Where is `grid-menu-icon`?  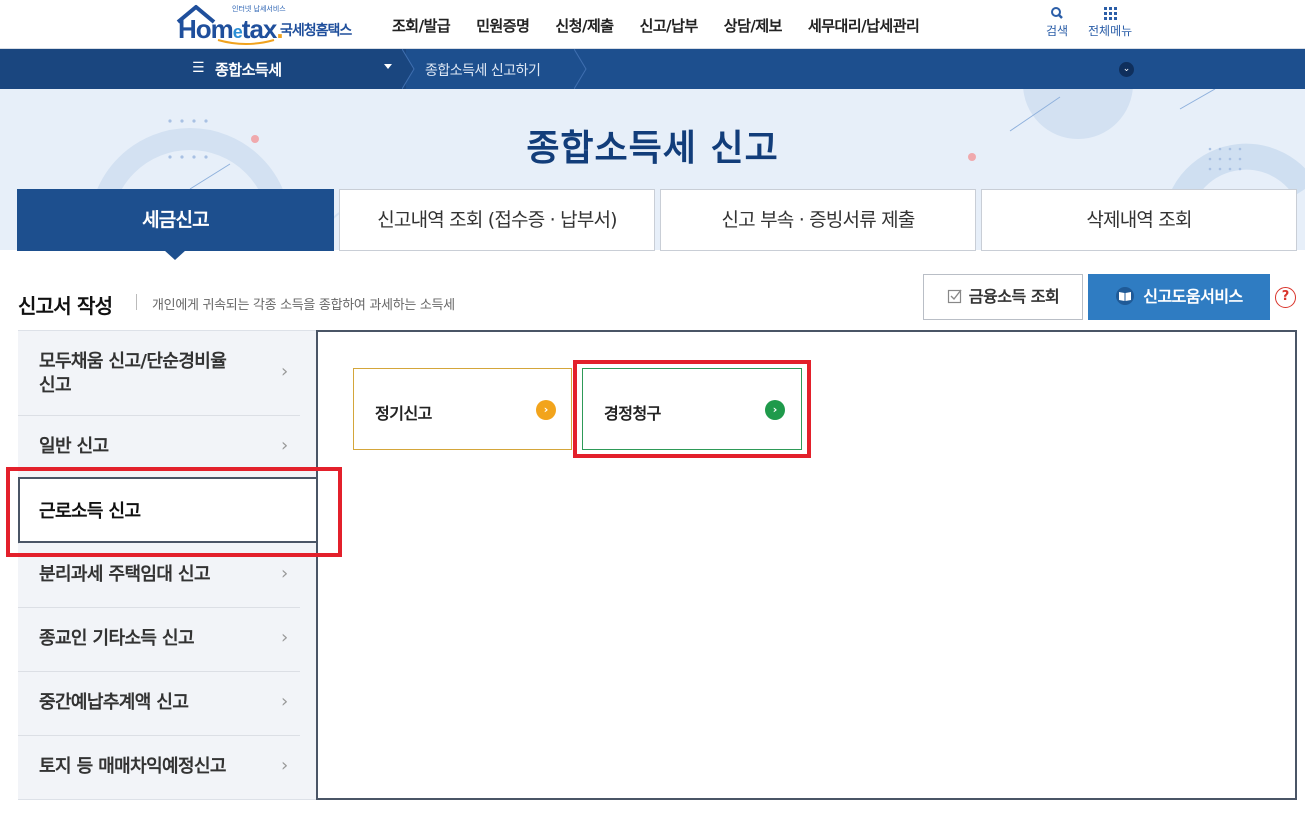
grid-menu-icon is located at coordinates (1111, 13).